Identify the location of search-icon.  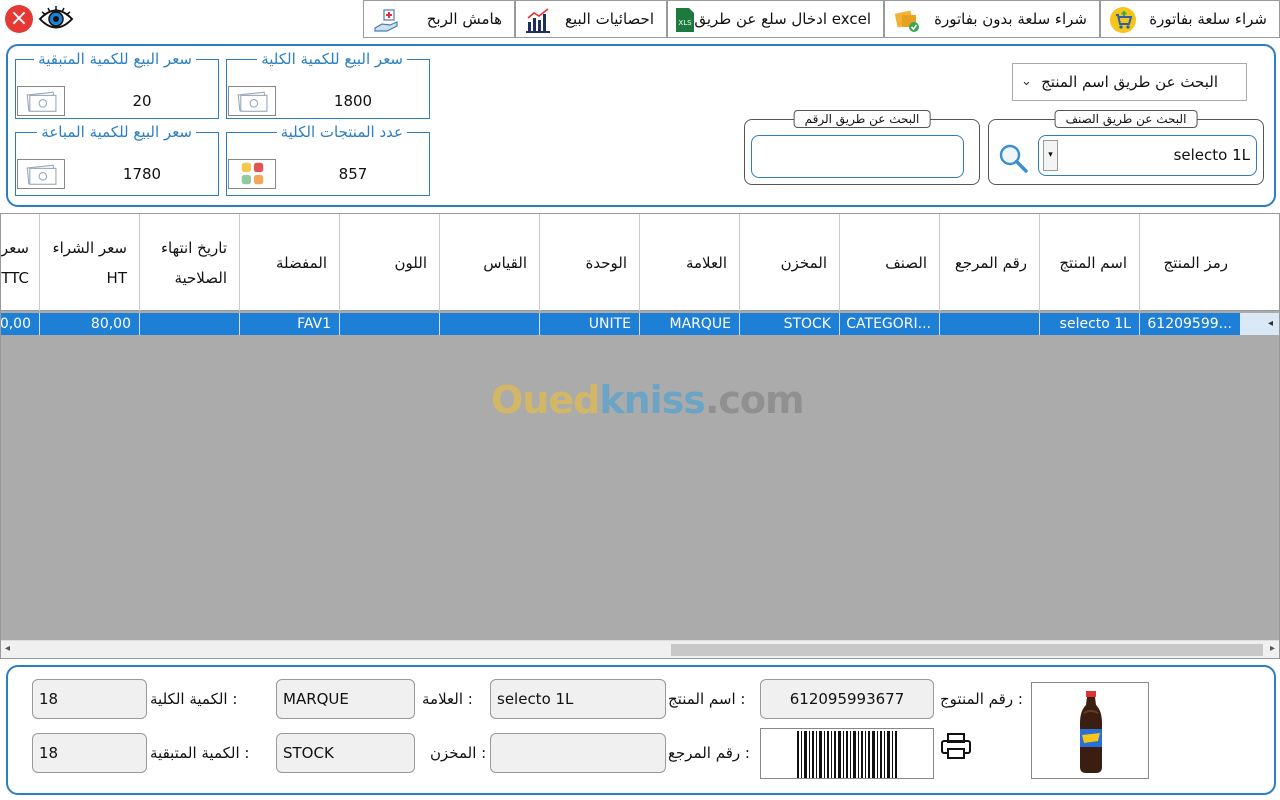
(1013, 158).